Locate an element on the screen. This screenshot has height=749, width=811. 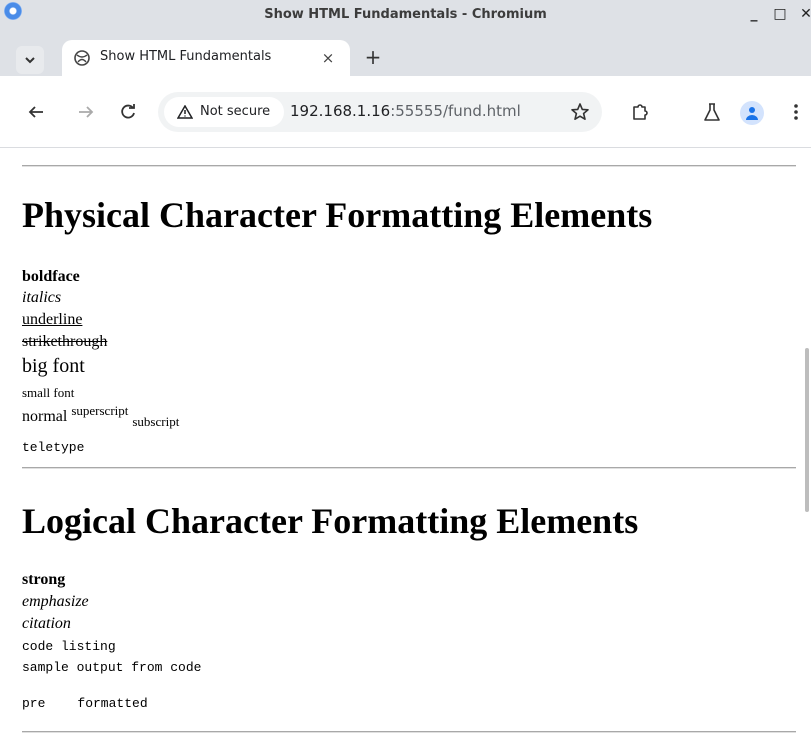
globe-icon is located at coordinates (82, 58).